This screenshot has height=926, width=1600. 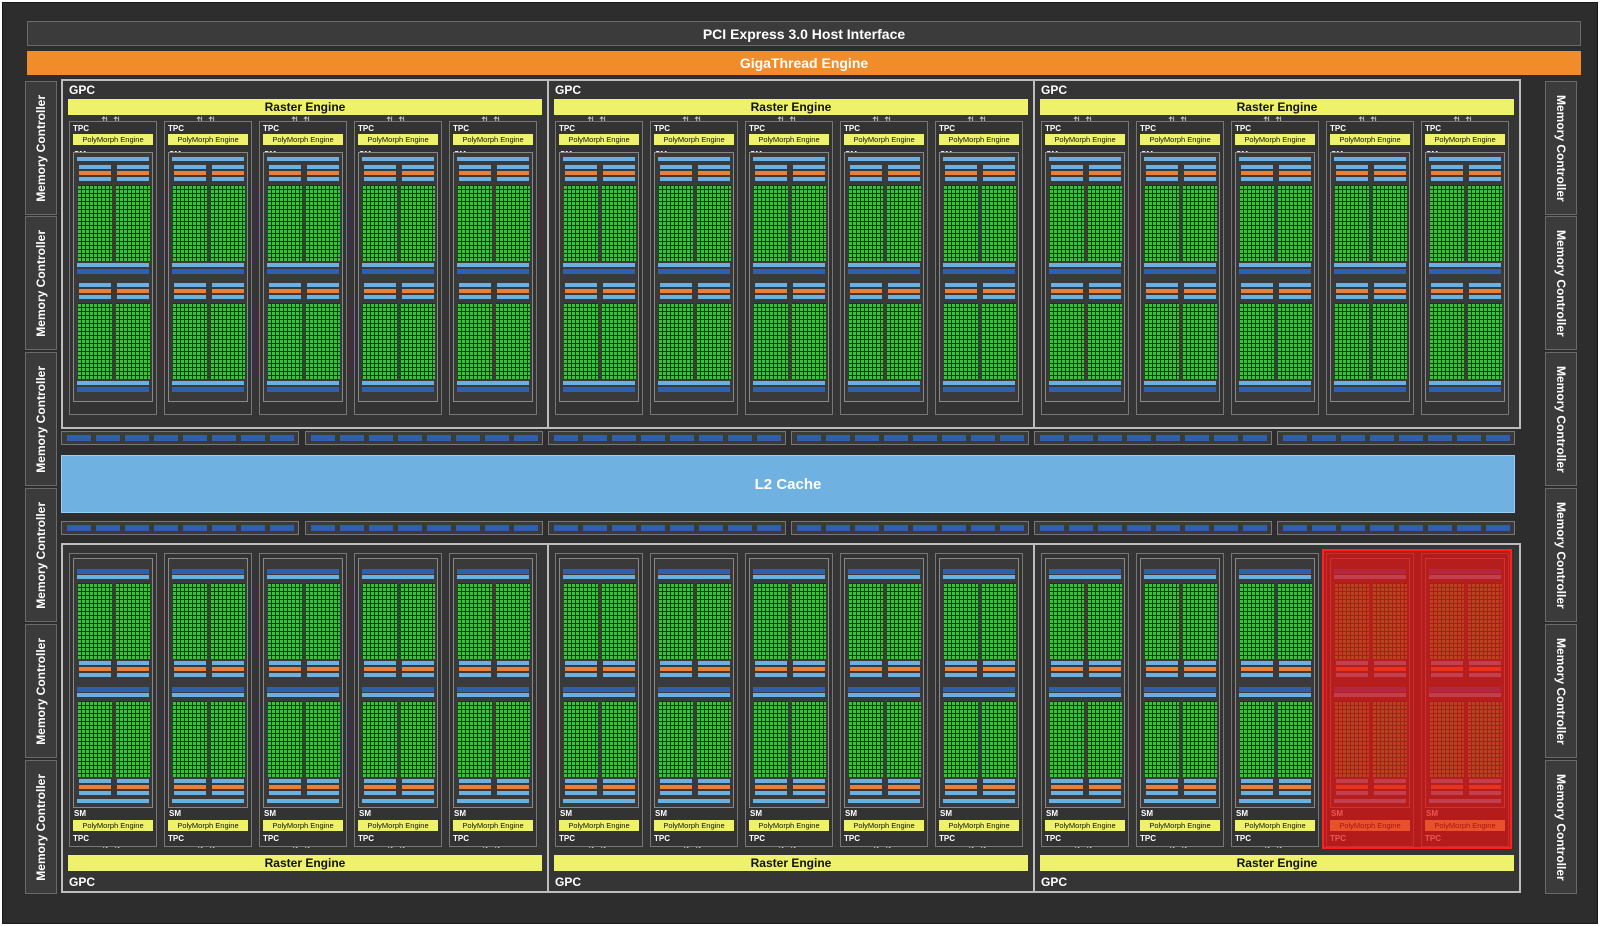 I want to click on raster-engine: Raster Engine, so click(x=791, y=863).